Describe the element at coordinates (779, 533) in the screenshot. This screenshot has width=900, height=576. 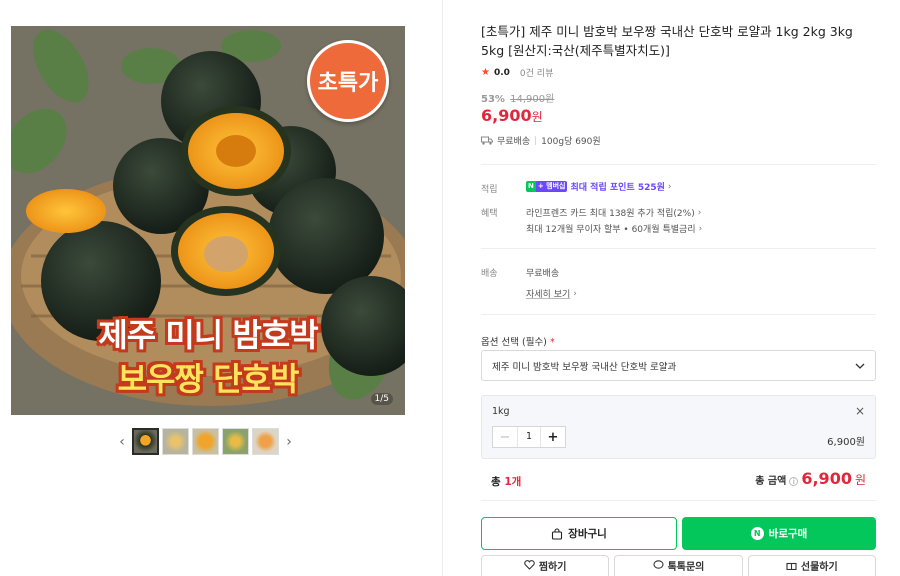
I see `buy-now-button: N 바로구매` at that location.